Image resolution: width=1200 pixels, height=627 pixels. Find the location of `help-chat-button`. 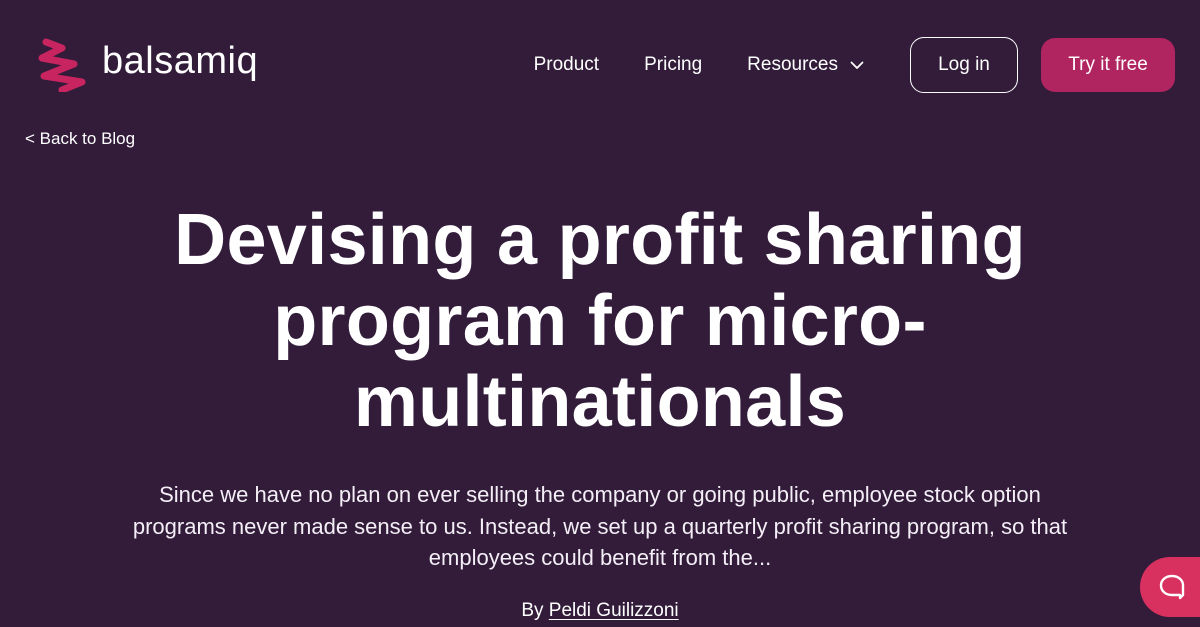

help-chat-button is located at coordinates (1170, 587).